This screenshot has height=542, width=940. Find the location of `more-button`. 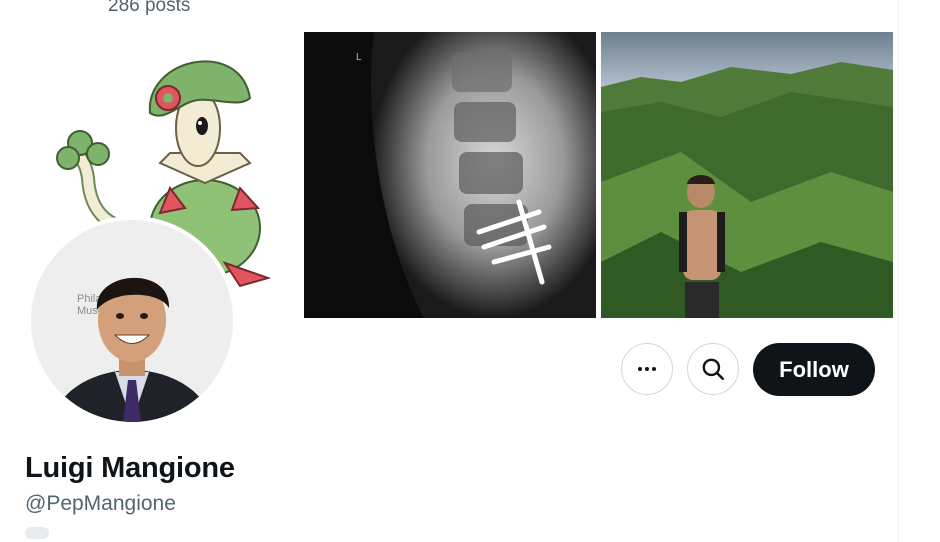

more-button is located at coordinates (647, 369).